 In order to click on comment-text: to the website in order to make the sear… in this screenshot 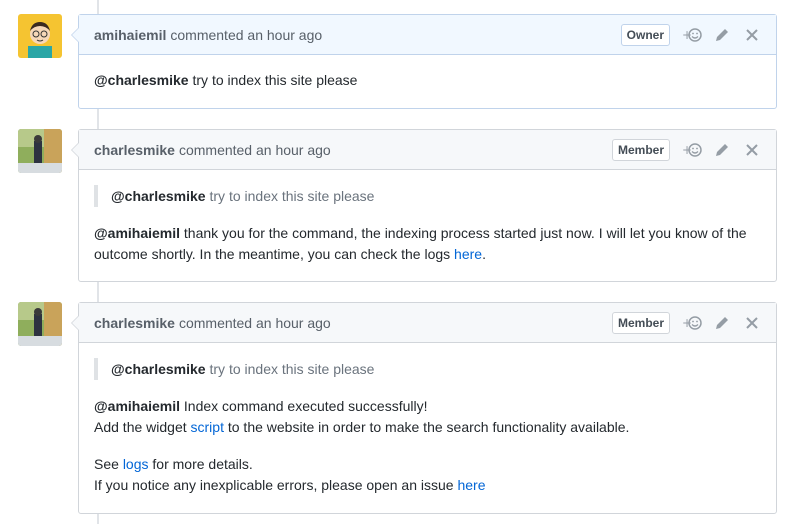, I will do `click(426, 427)`.